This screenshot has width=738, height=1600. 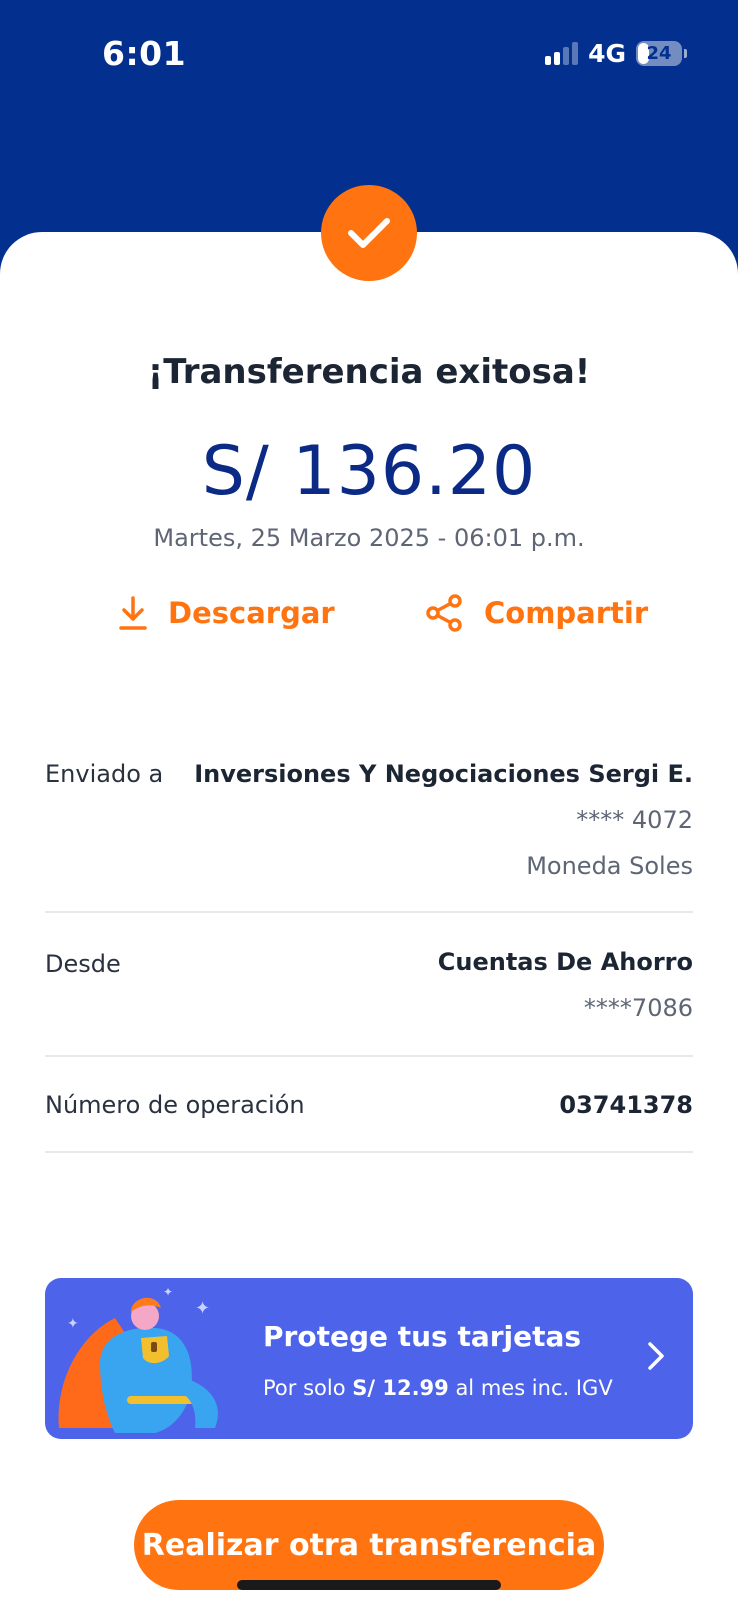 What do you see at coordinates (251, 613) in the screenshot?
I see `download-label: Descargar` at bounding box center [251, 613].